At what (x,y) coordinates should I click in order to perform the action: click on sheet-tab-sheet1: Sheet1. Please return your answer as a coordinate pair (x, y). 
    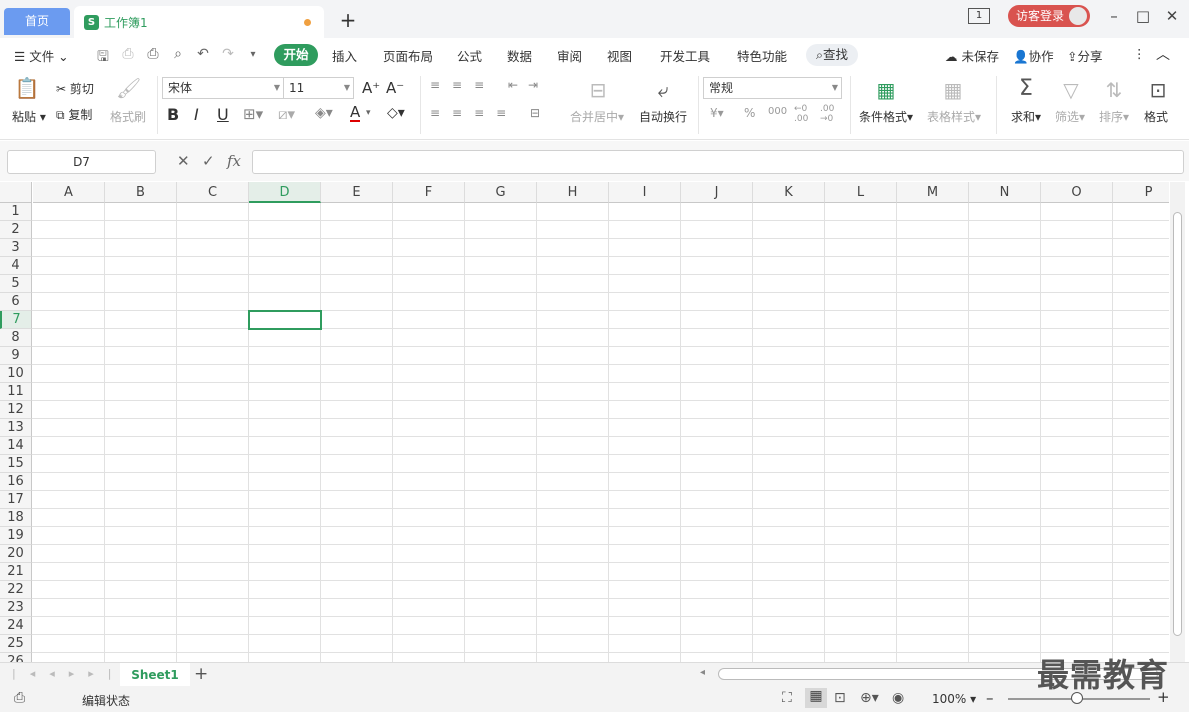
    Looking at the image, I should click on (155, 675).